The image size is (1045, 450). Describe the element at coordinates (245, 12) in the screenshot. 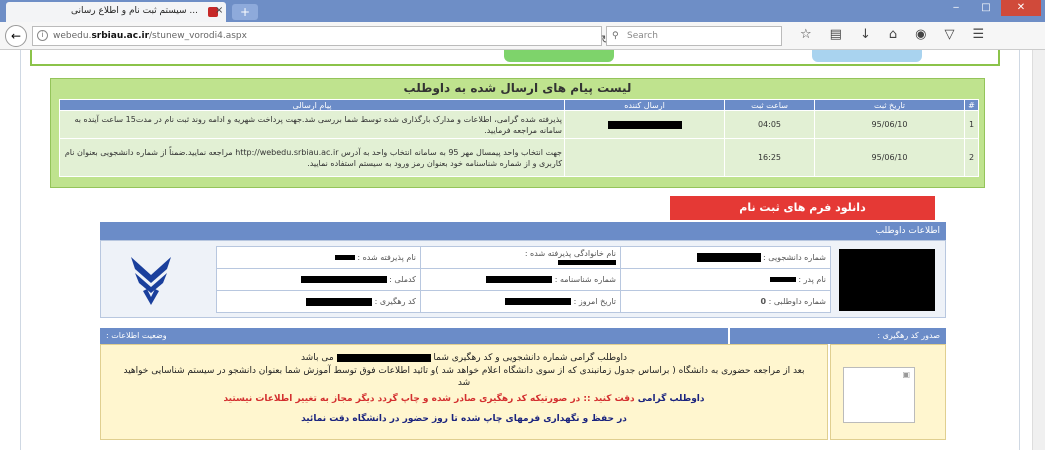

I see `new-tab-button: +` at that location.